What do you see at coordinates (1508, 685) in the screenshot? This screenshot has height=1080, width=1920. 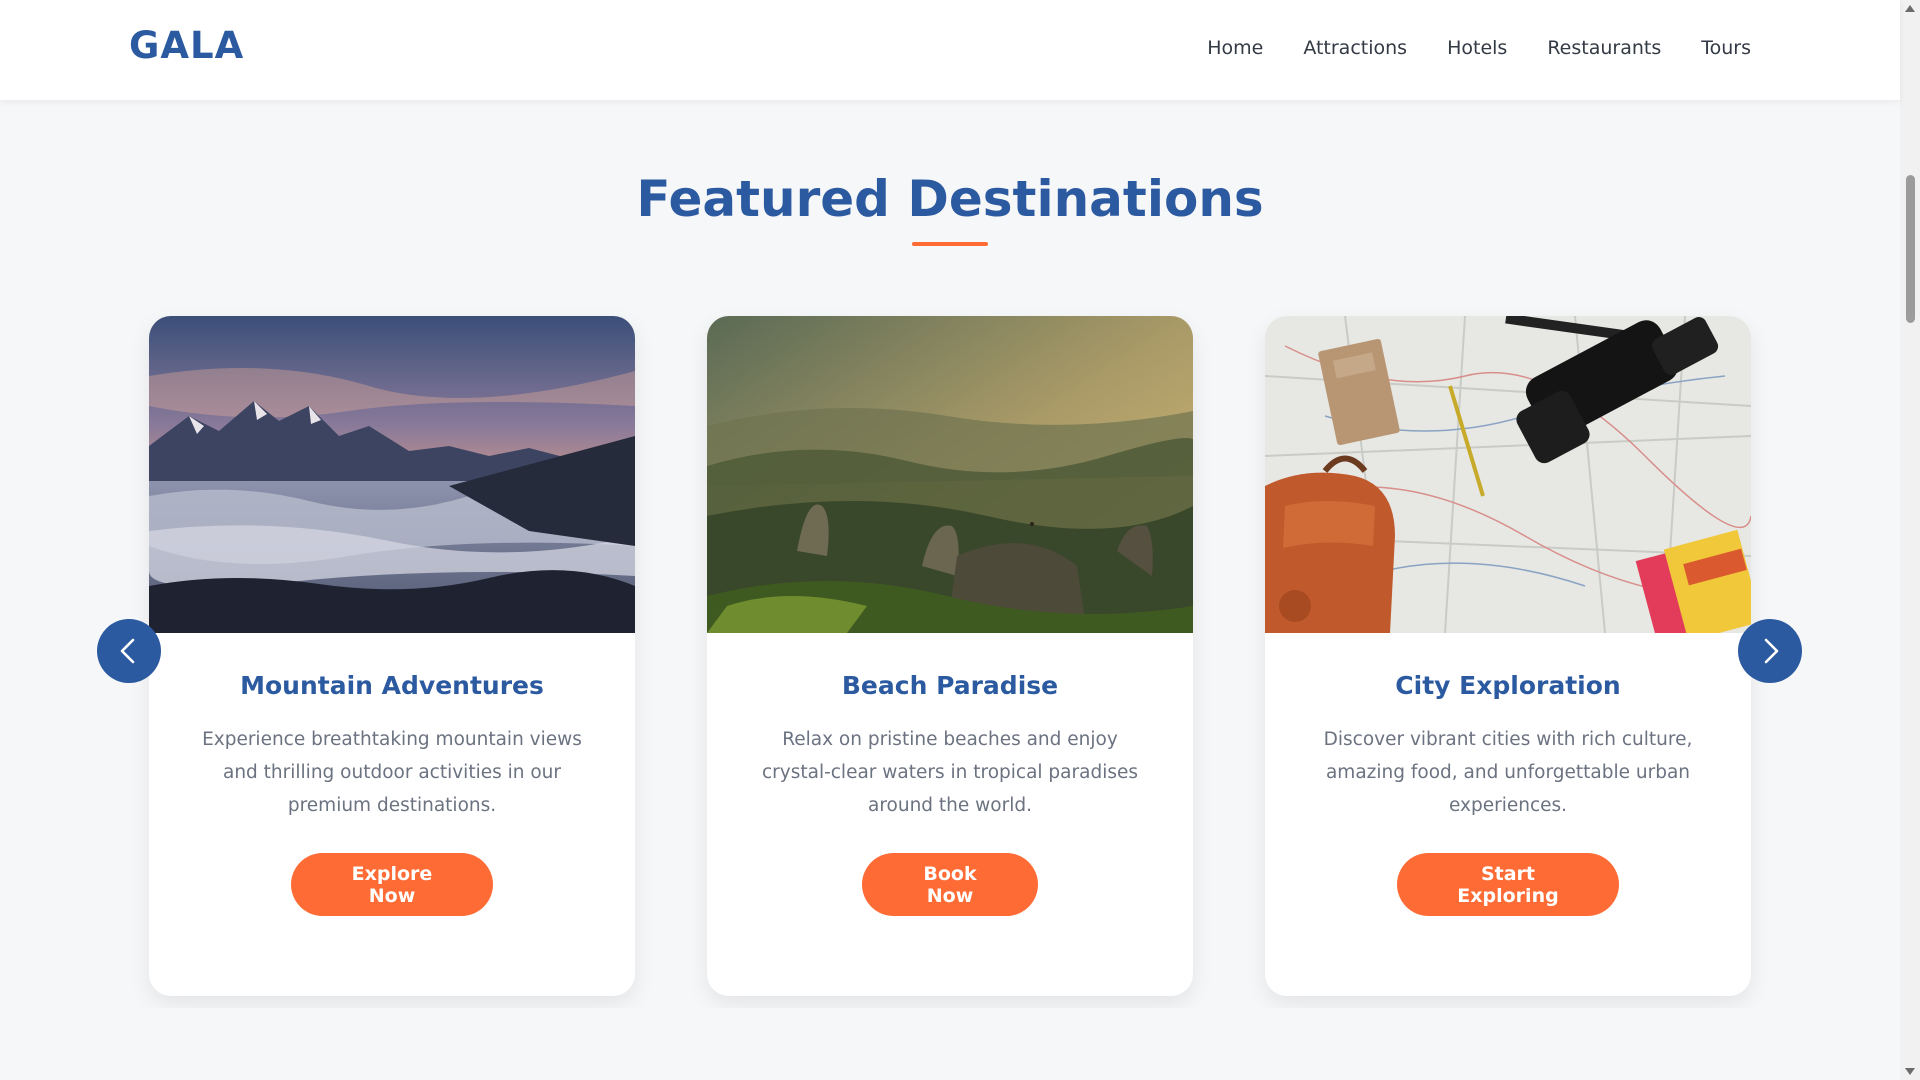 I see `card-title: City Exploration` at bounding box center [1508, 685].